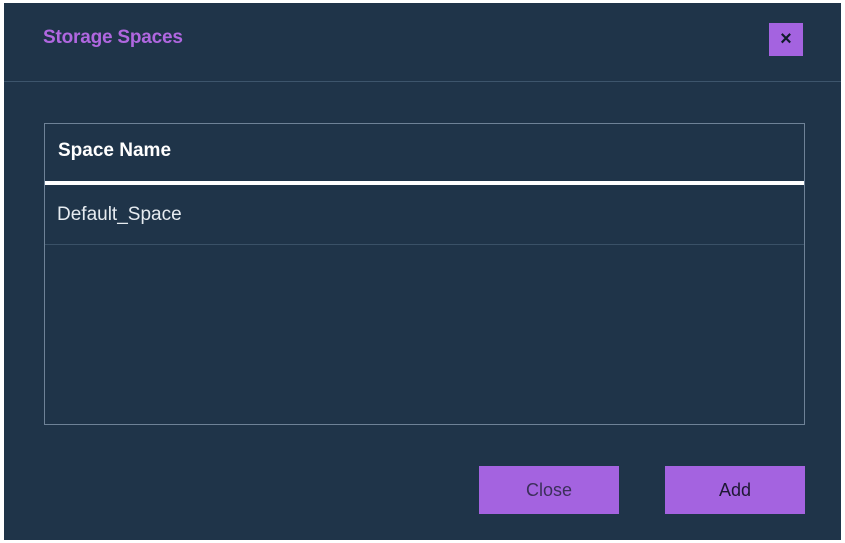 Image resolution: width=845 pixels, height=543 pixels. I want to click on close-icon: ×, so click(786, 39).